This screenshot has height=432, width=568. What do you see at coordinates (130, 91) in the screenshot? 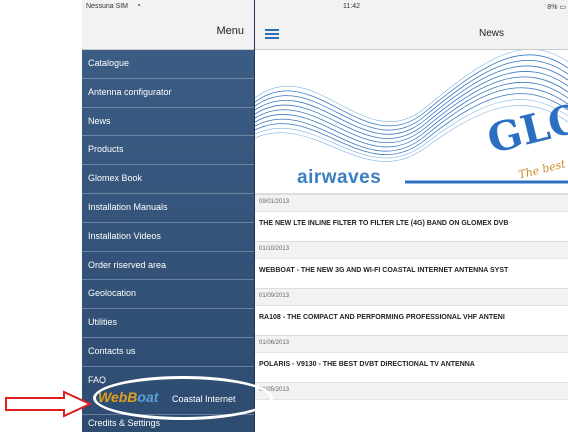
I see `sidebar-item-label: Antenna configurator` at bounding box center [130, 91].